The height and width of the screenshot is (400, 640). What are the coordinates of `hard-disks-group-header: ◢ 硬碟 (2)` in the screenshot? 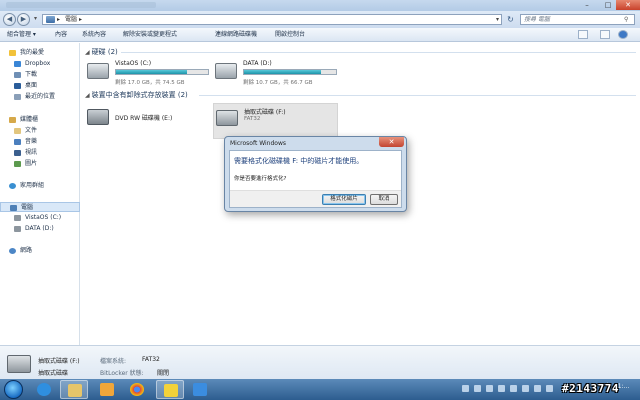 It's located at (101, 52).